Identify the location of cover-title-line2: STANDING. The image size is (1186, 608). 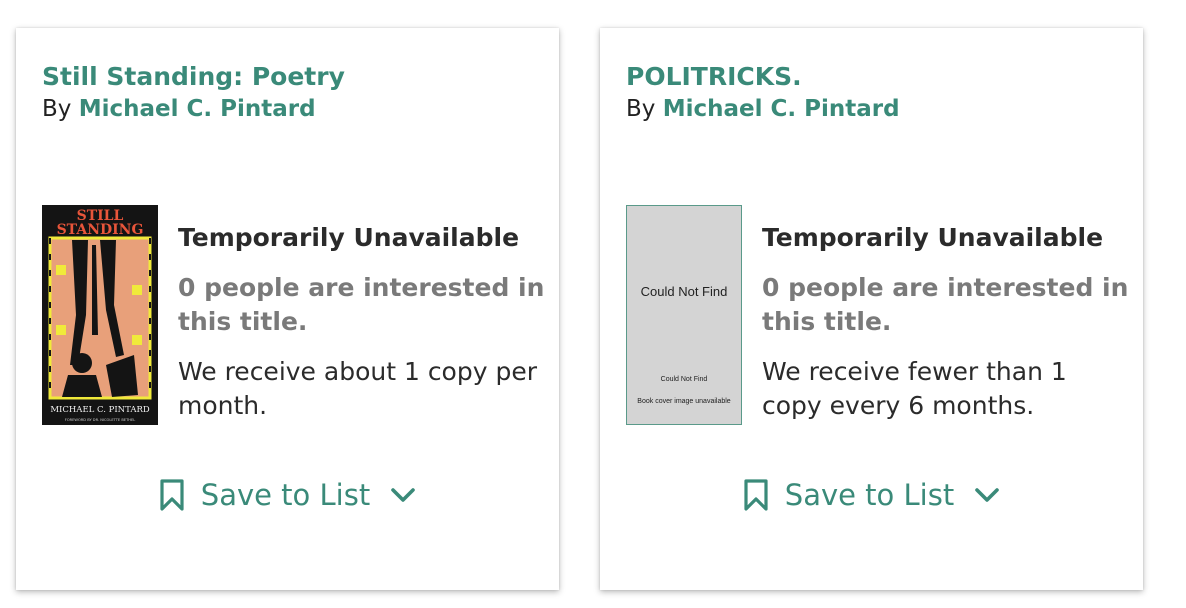
(100, 230).